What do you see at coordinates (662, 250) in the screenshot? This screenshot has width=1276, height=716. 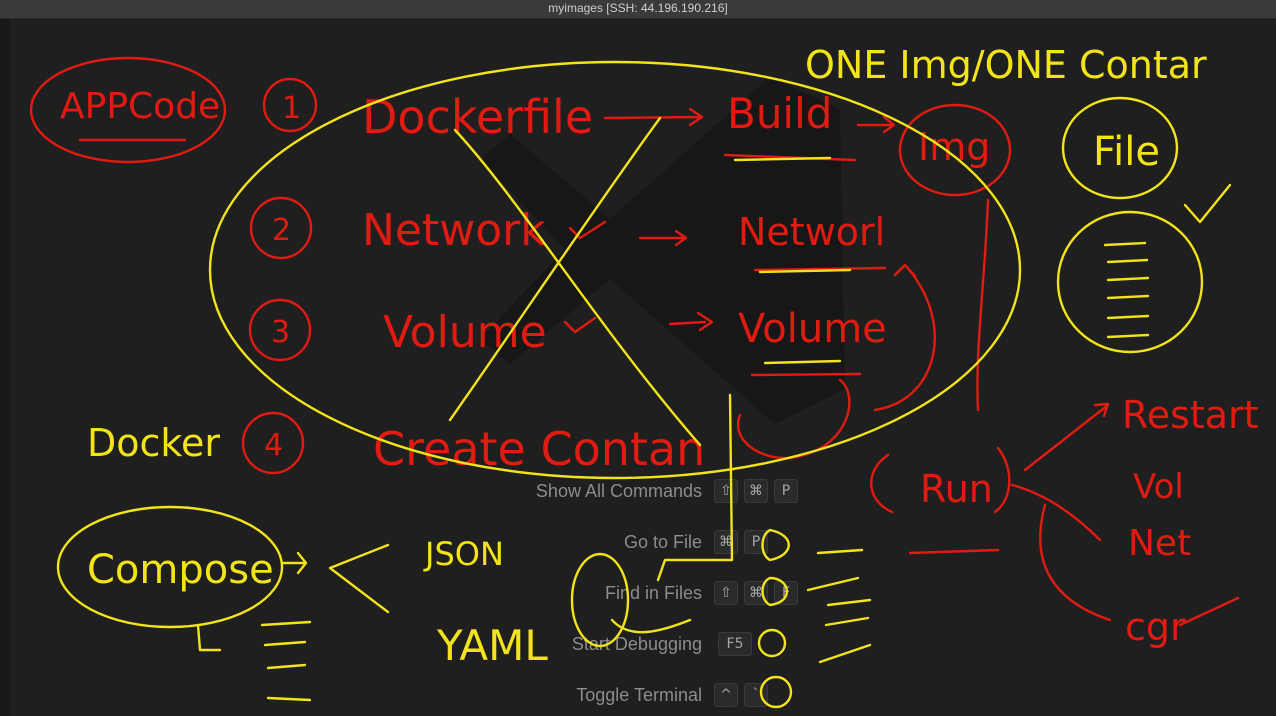 I see `vscode-logo-watermark` at bounding box center [662, 250].